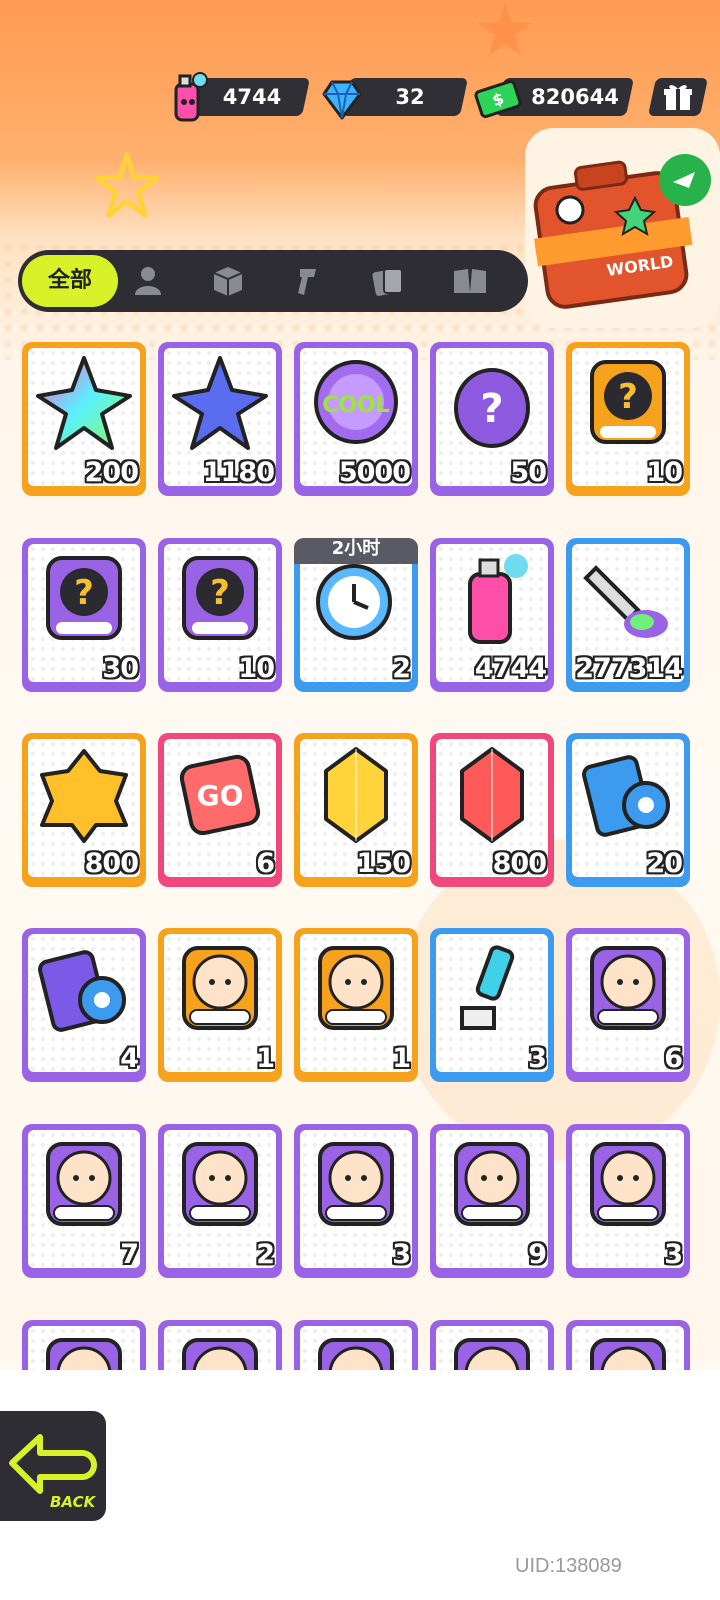 This screenshot has height=1600, width=720. Describe the element at coordinates (228, 281) in the screenshot. I see `box-icon` at that location.